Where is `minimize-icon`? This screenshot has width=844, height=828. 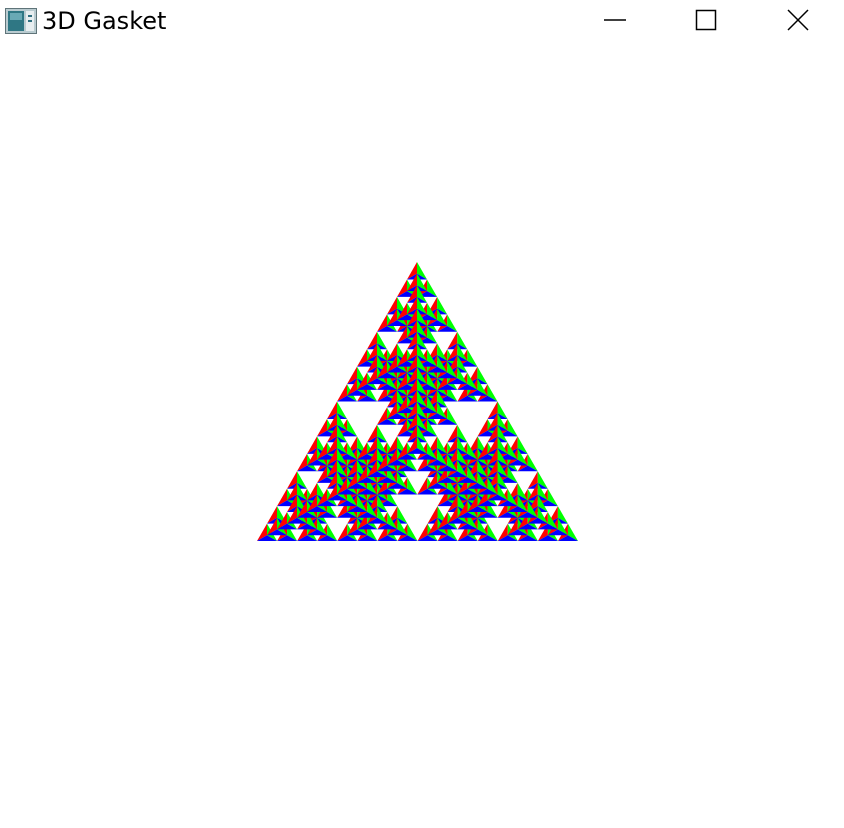 minimize-icon is located at coordinates (615, 20).